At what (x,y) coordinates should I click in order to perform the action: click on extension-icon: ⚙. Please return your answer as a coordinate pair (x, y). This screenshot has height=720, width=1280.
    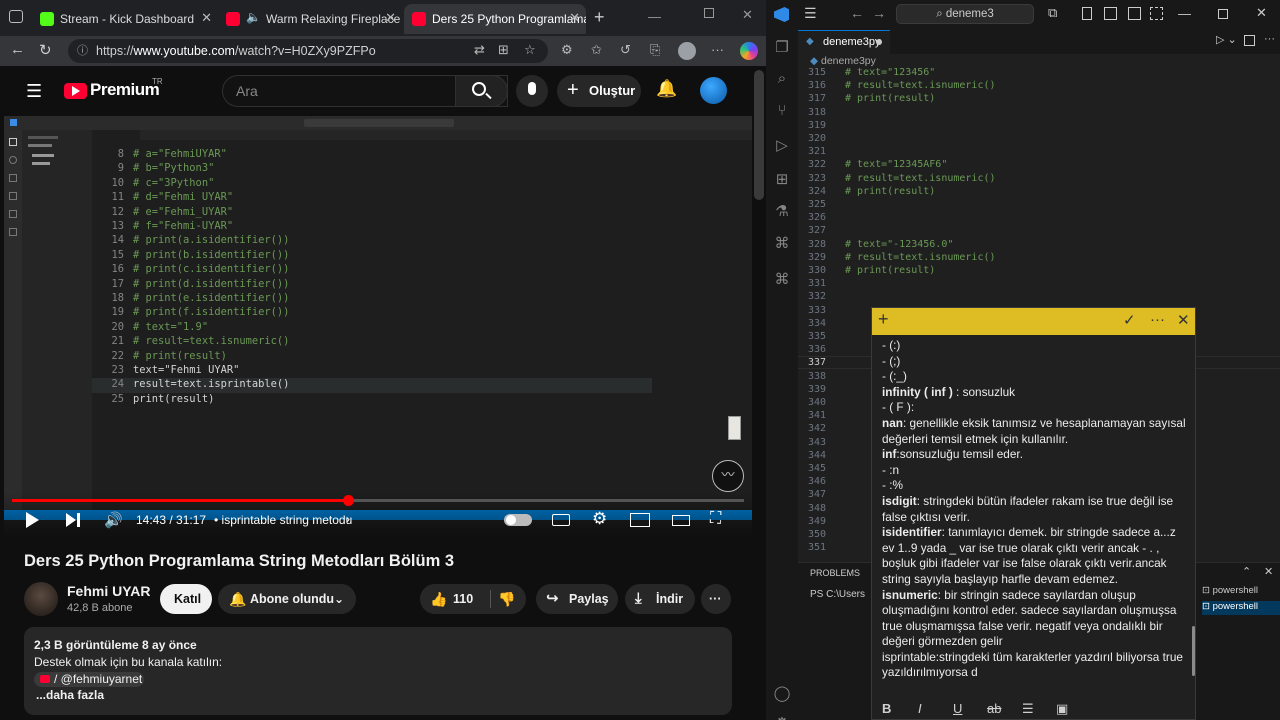
    Looking at the image, I should click on (567, 50).